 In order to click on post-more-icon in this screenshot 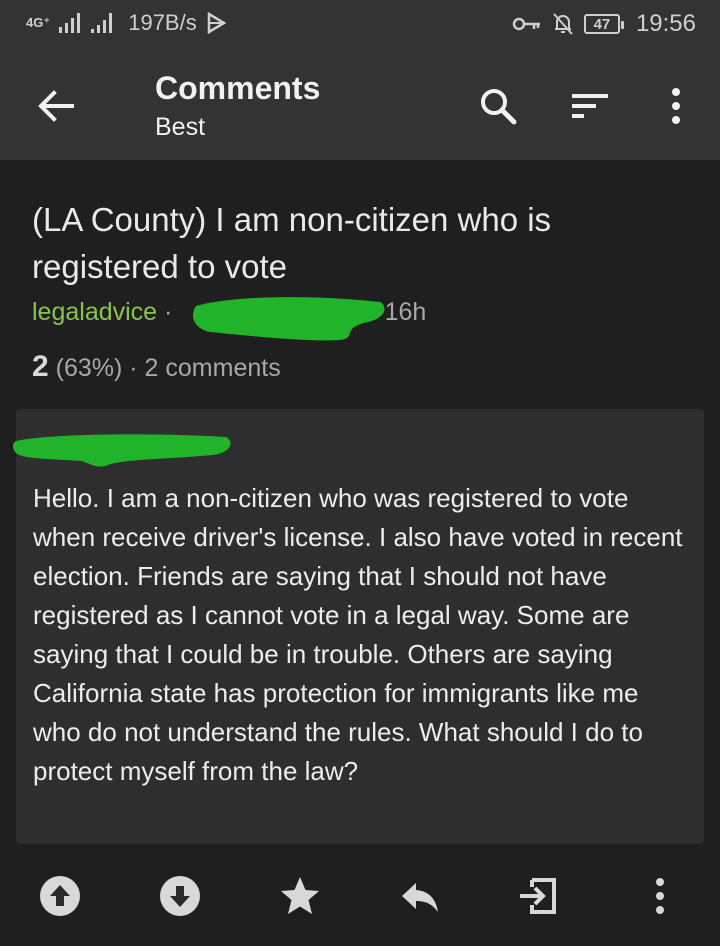, I will do `click(660, 896)`.